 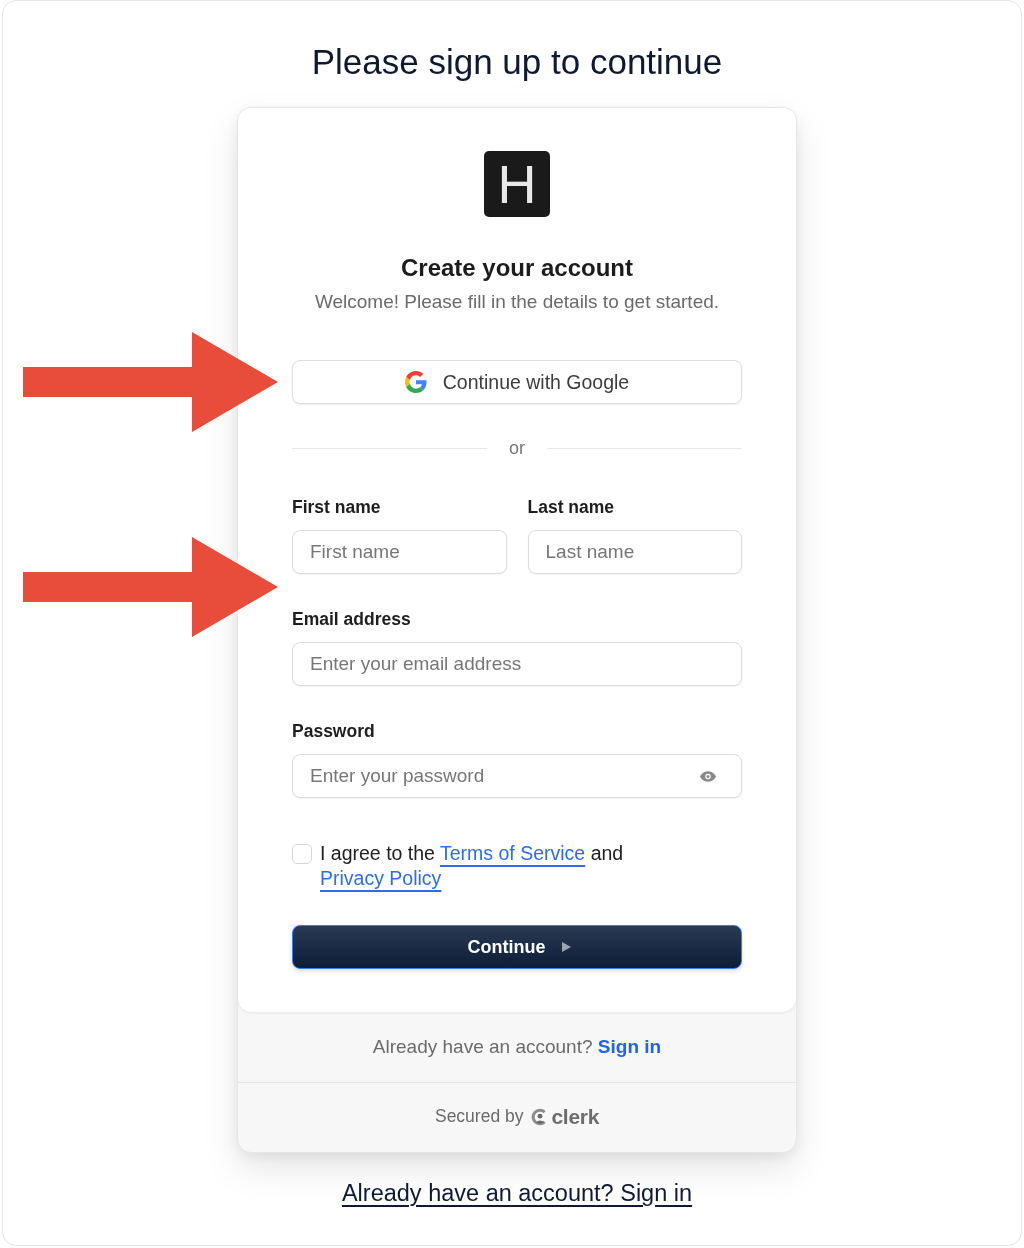 I want to click on google-logo-icon, so click(x=415, y=382).